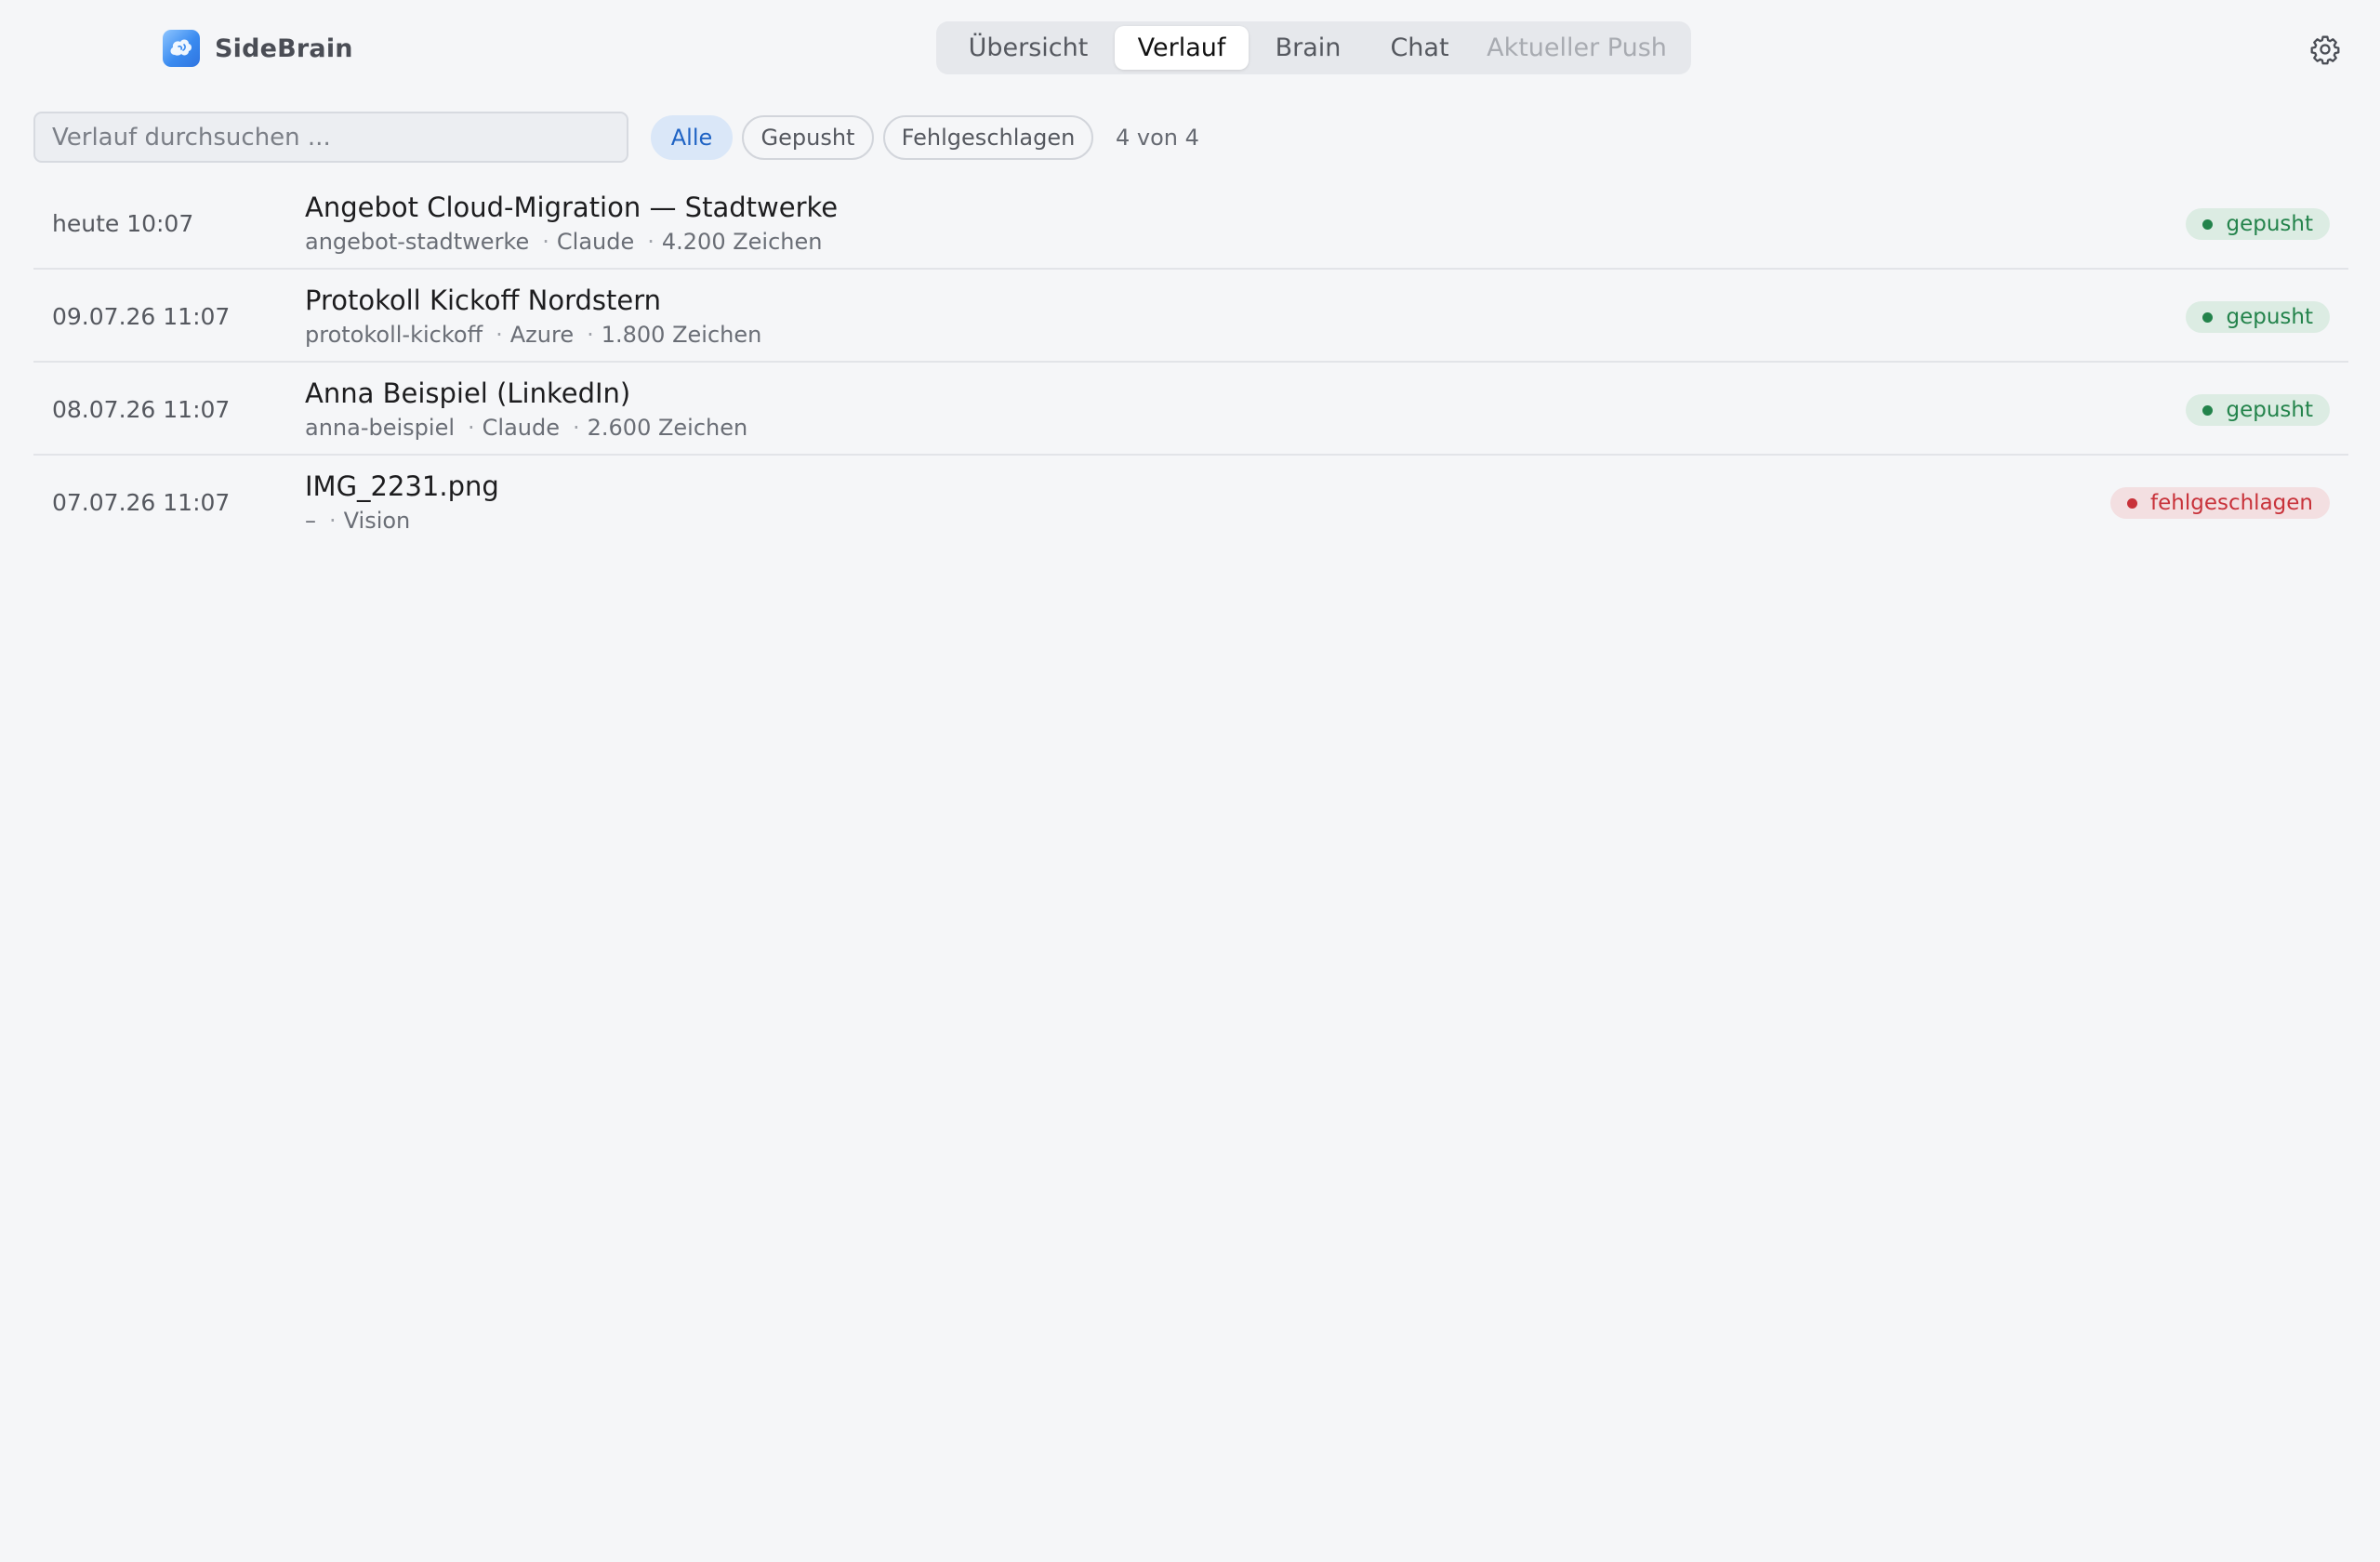 The height and width of the screenshot is (1562, 2380). Describe the element at coordinates (417, 242) in the screenshot. I see `row-slug: angebot-stadtwerke` at that location.